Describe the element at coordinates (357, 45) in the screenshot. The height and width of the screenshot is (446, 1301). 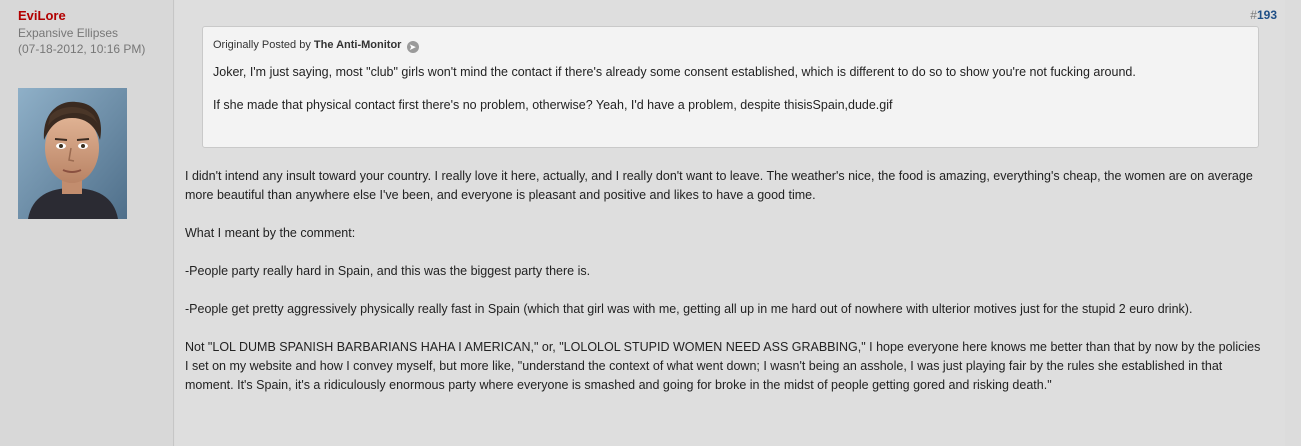
I see `quote-author: The Anti-Monitor` at that location.